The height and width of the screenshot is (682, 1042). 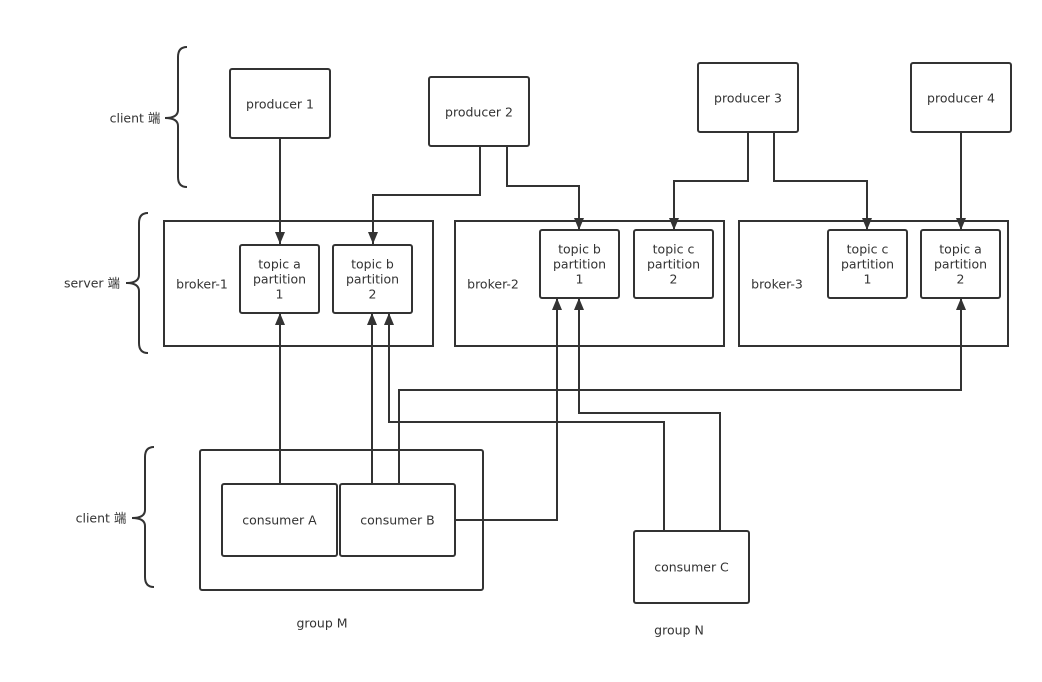 I want to click on group-m-label: group M, so click(x=322, y=623).